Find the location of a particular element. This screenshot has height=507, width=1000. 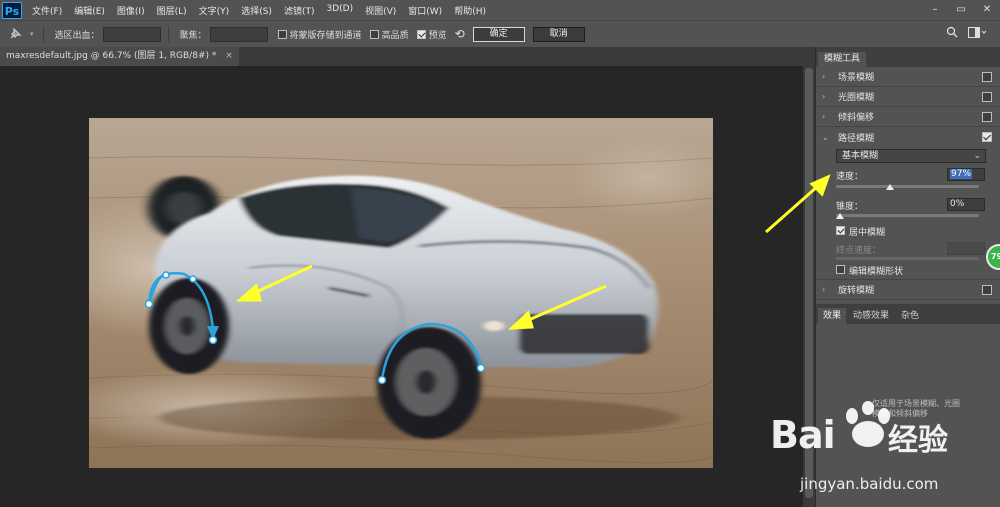

blur-item-label: 倾斜偏移 is located at coordinates (856, 118).